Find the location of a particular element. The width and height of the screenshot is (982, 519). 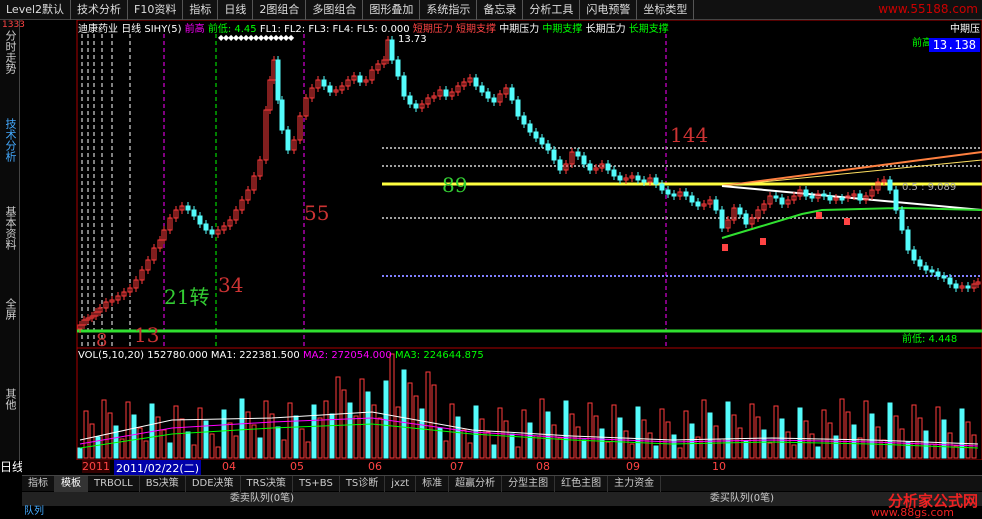

menu-item-5: 2图组合 is located at coordinates (280, 10).